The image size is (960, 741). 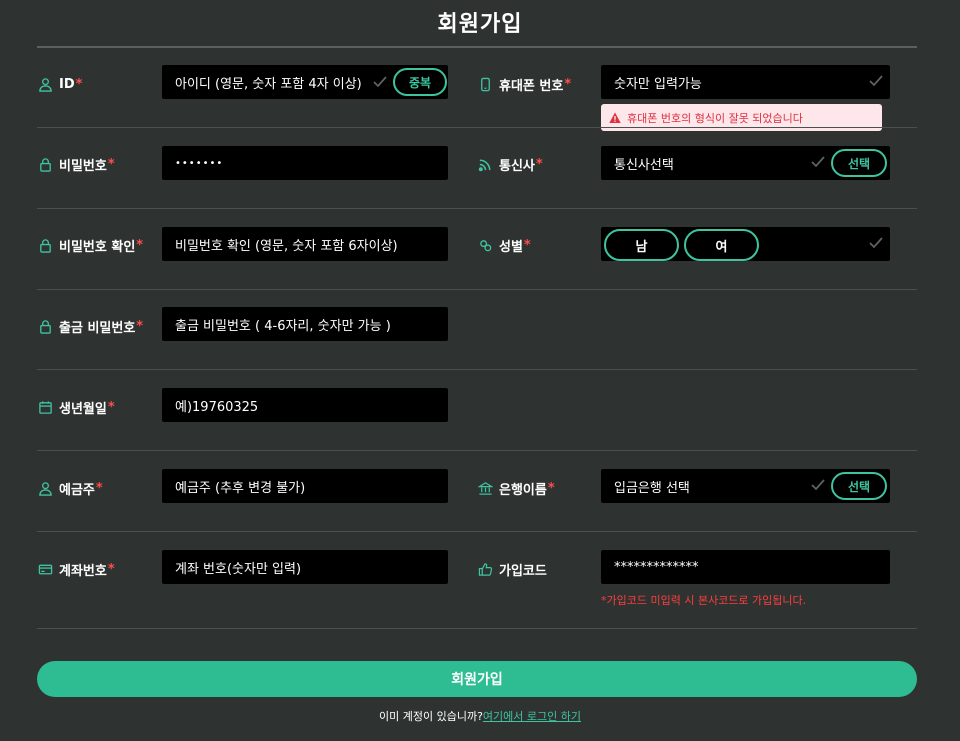 I want to click on withdraw-password-field: 출금 비밀번호 ( 4-6자리, 숫자만 가능 ), so click(x=305, y=324).